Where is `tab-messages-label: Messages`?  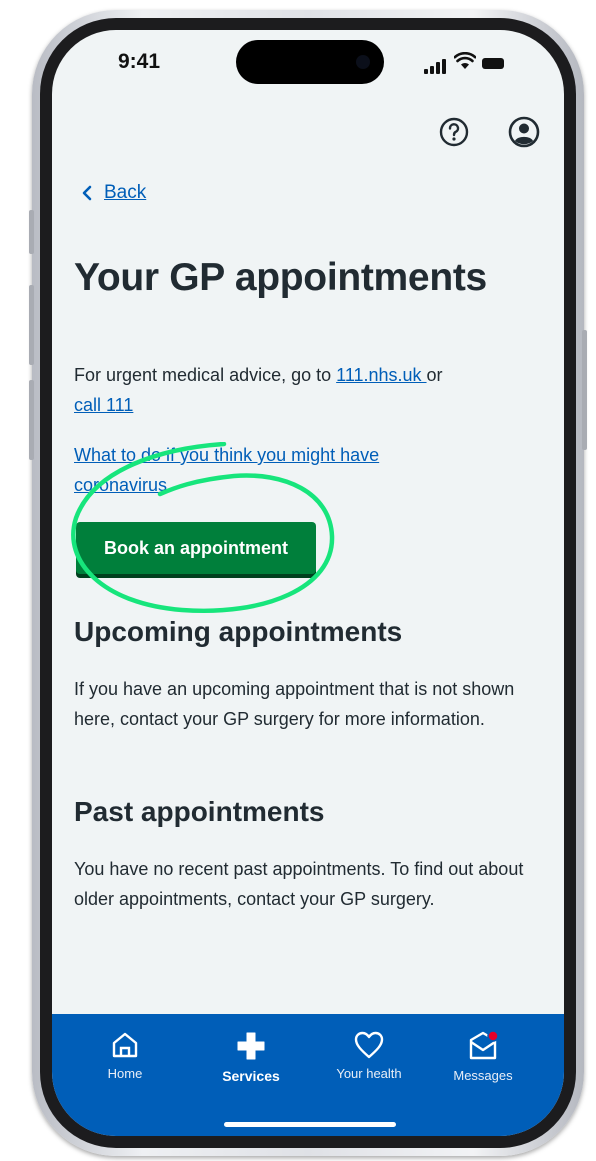
tab-messages-label: Messages is located at coordinates (483, 1075).